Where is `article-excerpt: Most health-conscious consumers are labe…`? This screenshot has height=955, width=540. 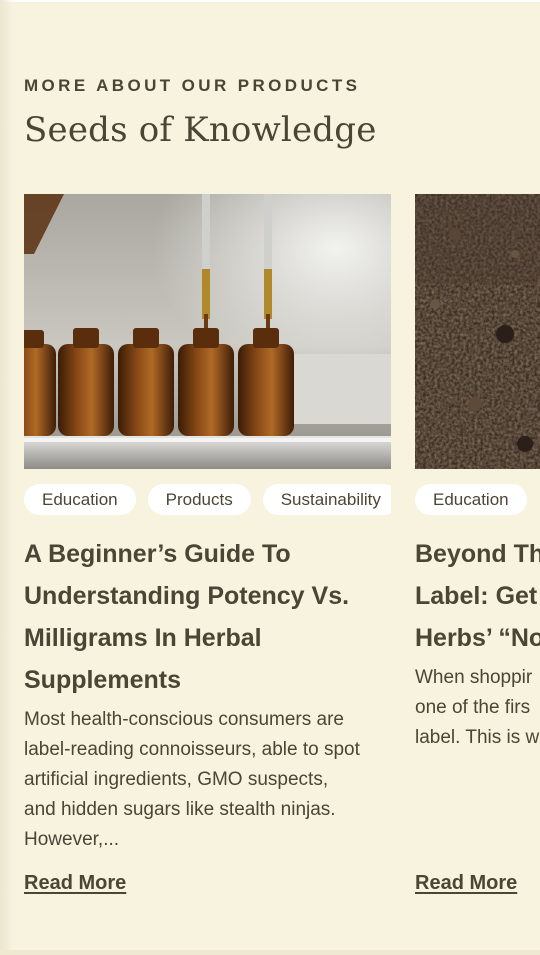
article-excerpt: Most health-conscious consumers are labe… is located at coordinates (207, 780).